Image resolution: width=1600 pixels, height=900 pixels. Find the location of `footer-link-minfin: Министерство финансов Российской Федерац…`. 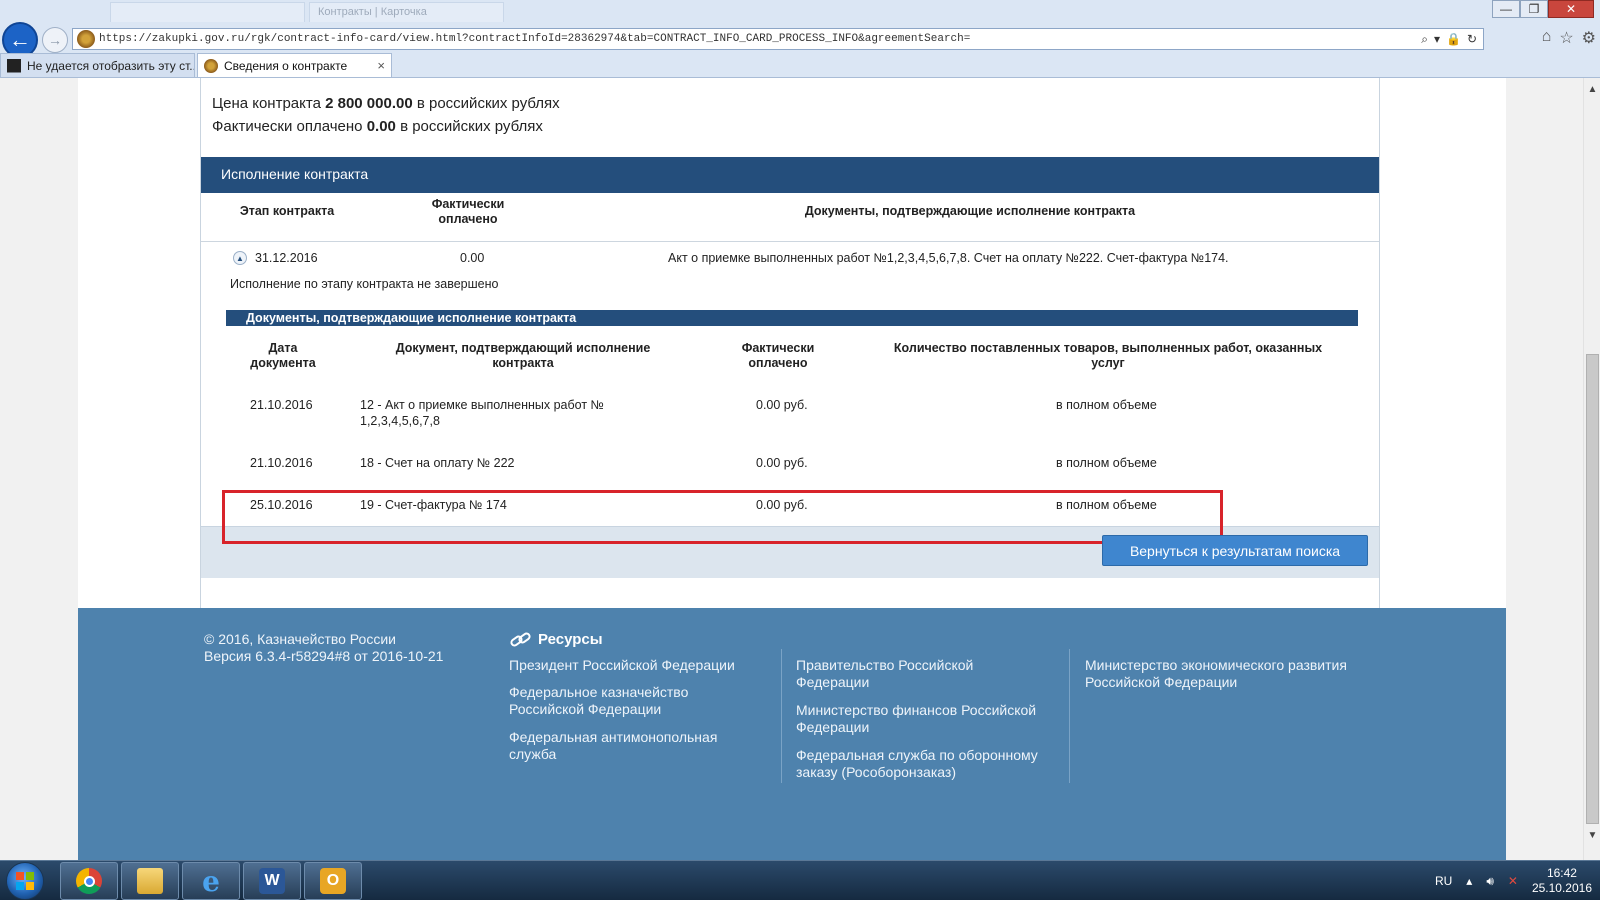

footer-link-minfin: Министерство финансов Российской Федерац… is located at coordinates (926, 719).